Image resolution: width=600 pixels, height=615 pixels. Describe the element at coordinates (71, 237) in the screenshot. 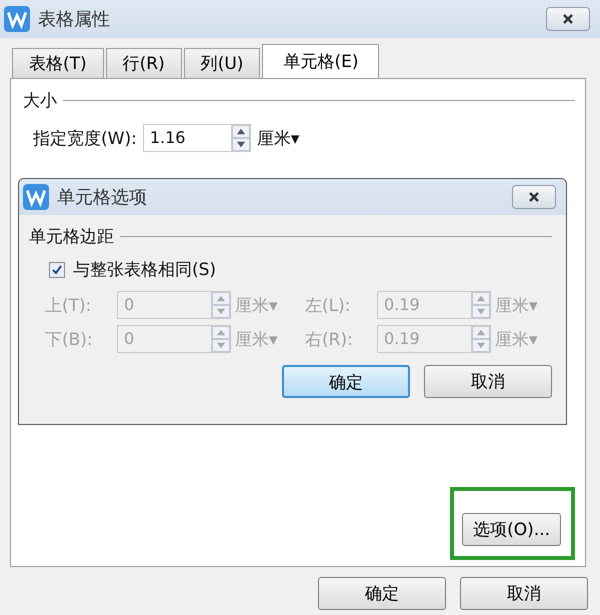

I see `group-title: 单元格边距` at that location.